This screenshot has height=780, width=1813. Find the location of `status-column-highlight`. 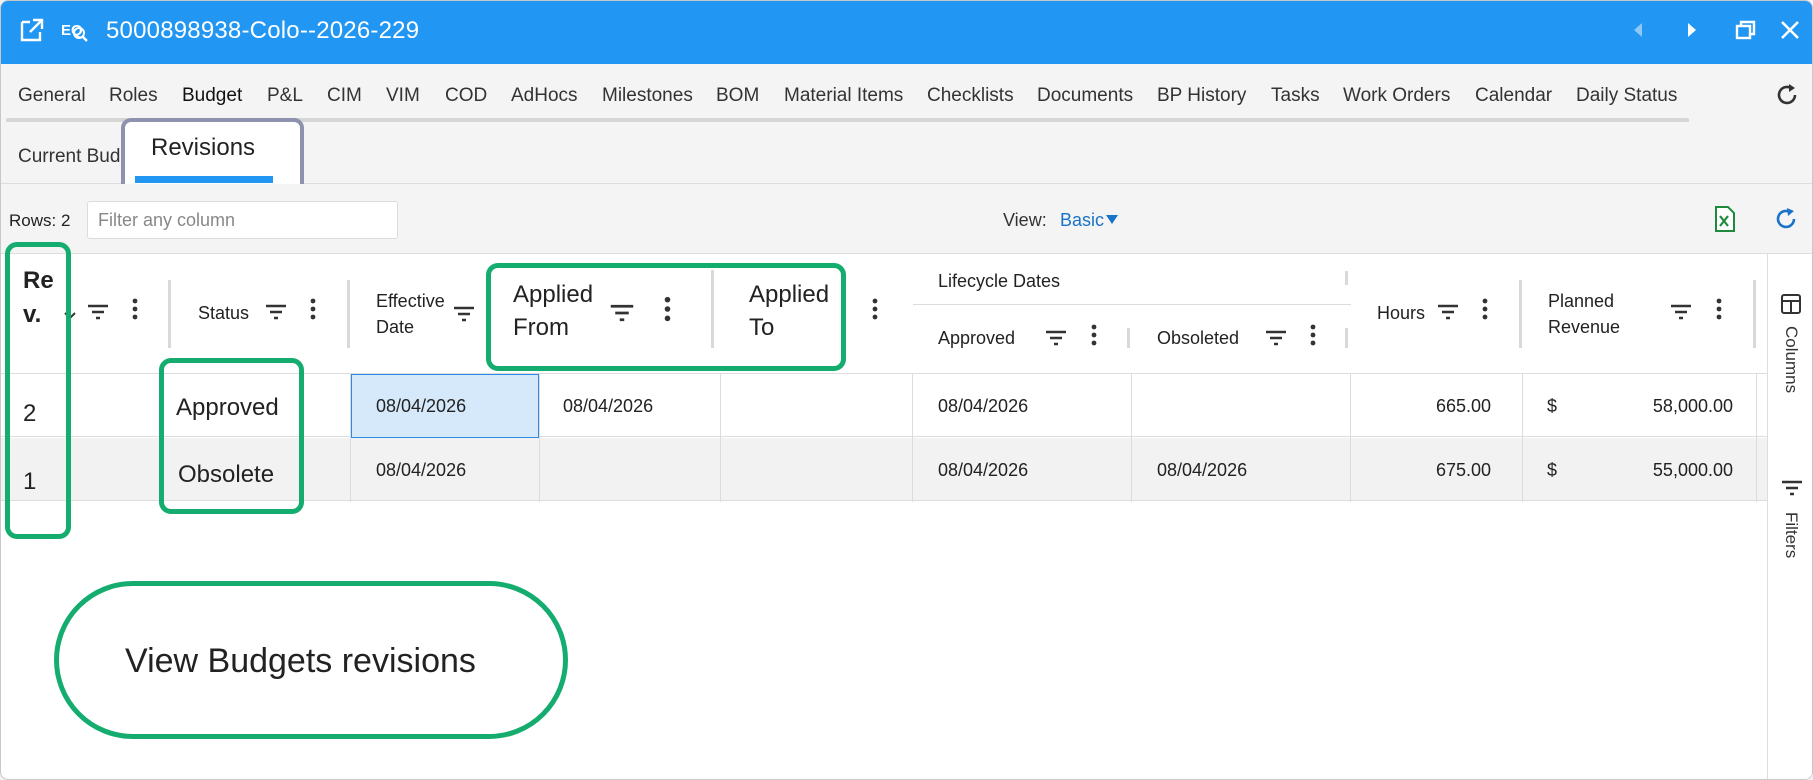

status-column-highlight is located at coordinates (231, 436).